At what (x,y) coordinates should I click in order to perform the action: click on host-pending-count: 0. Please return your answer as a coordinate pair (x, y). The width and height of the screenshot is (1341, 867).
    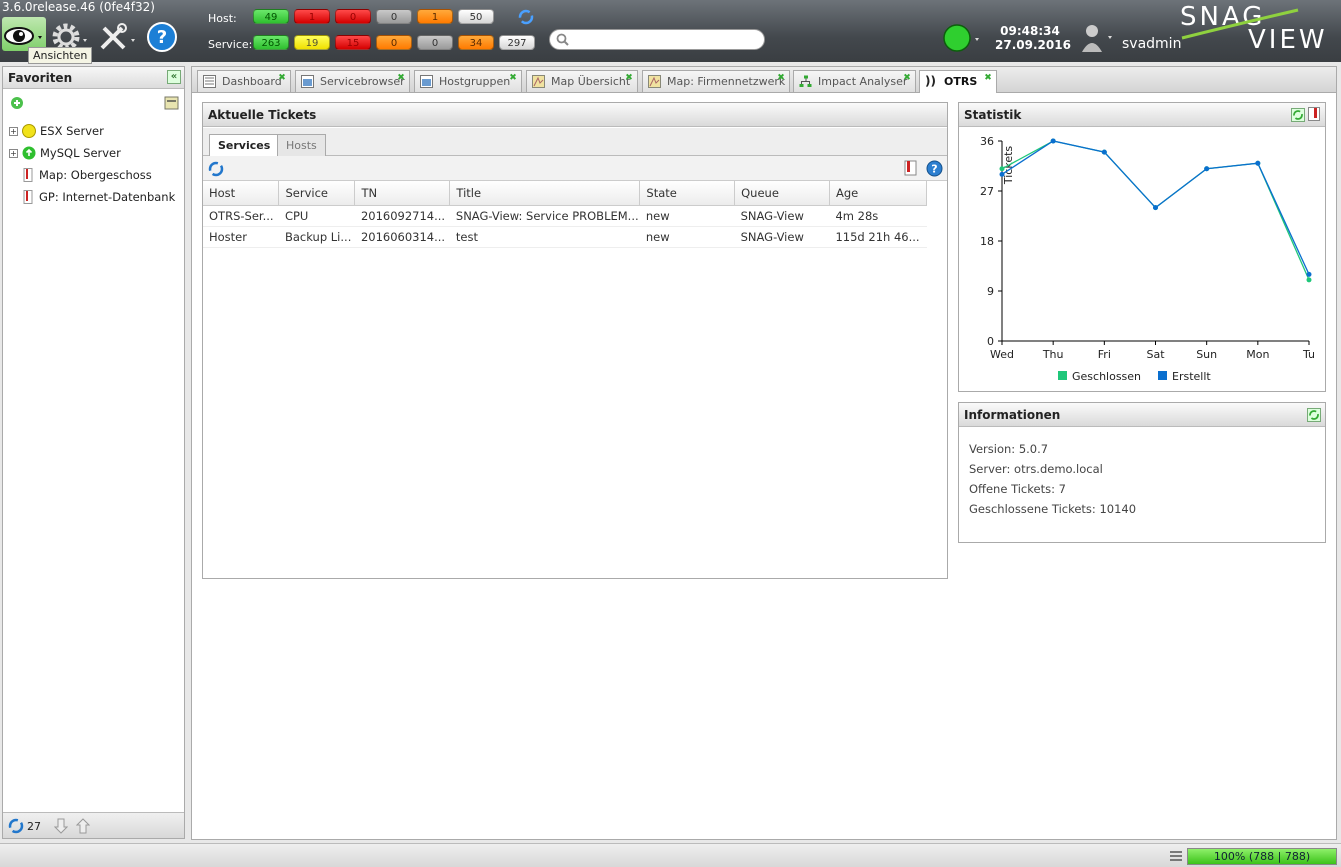
    Looking at the image, I should click on (394, 16).